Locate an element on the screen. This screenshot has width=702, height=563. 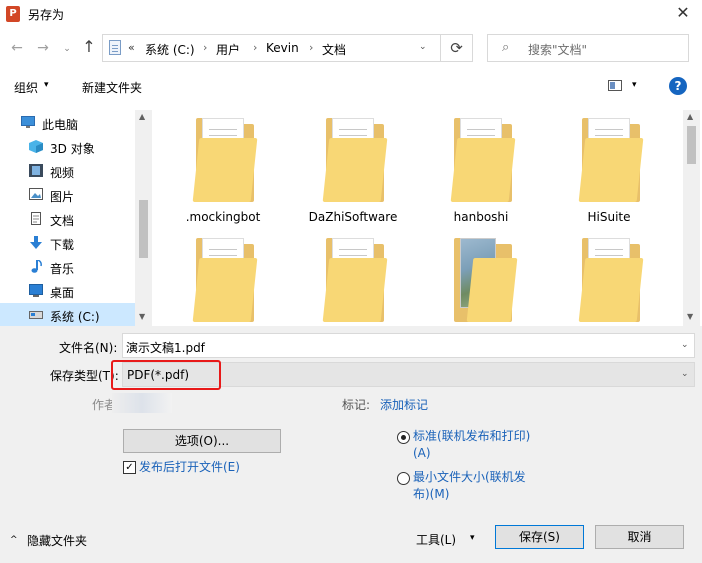
drive-icon is located at coordinates (36, 315).